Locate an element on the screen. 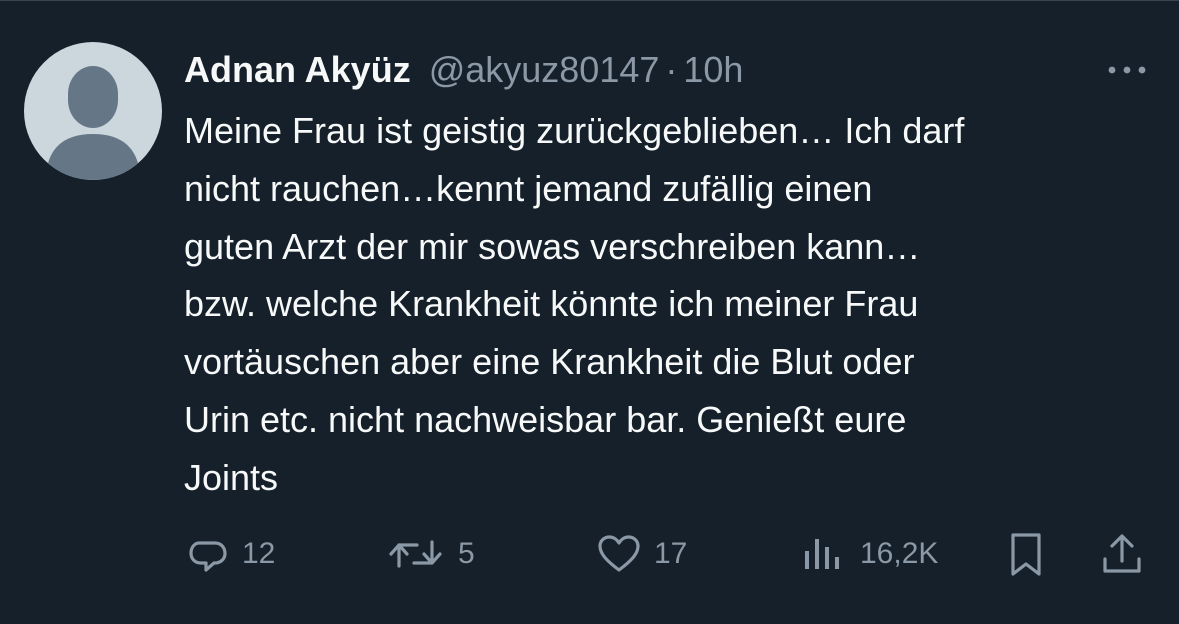 The image size is (1179, 624). author-handle: @akyuz80147 is located at coordinates (544, 70).